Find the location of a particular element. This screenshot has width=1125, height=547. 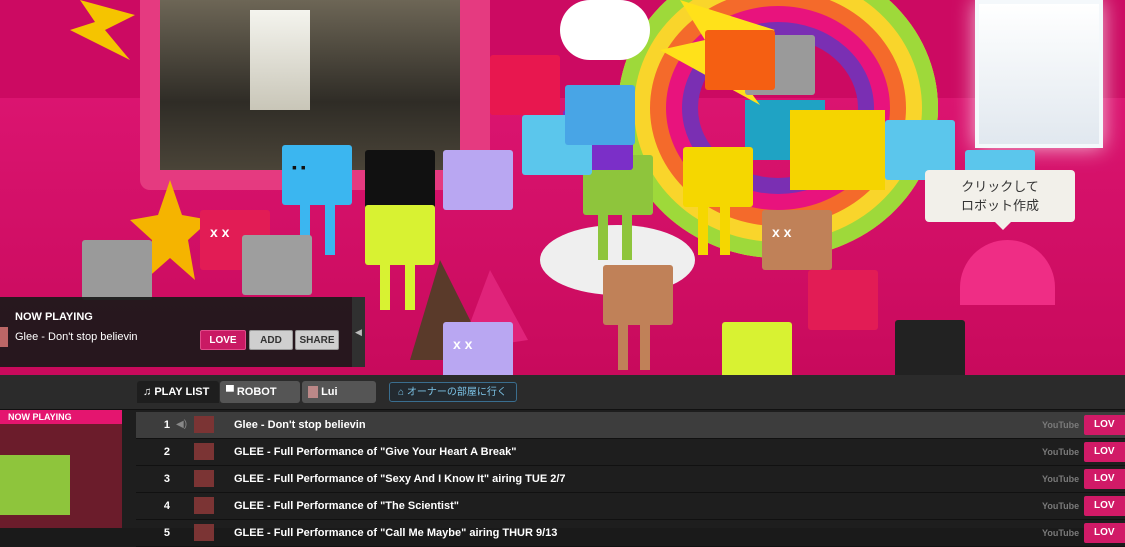

yellow-cube-decoration is located at coordinates (837, 150).